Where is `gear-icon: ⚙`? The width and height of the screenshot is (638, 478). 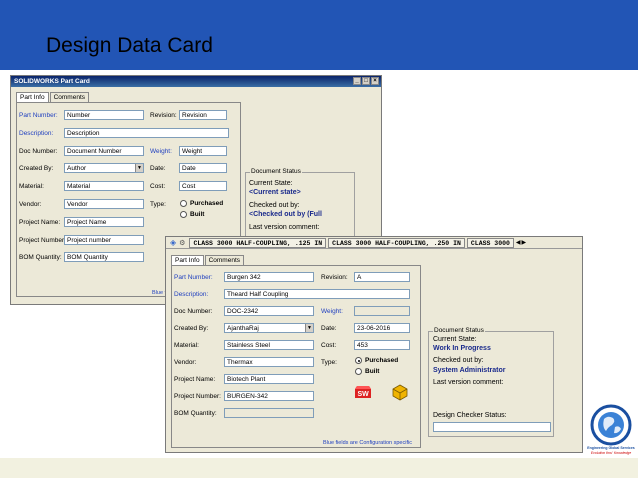
gear-icon: ⚙ is located at coordinates (182, 243).